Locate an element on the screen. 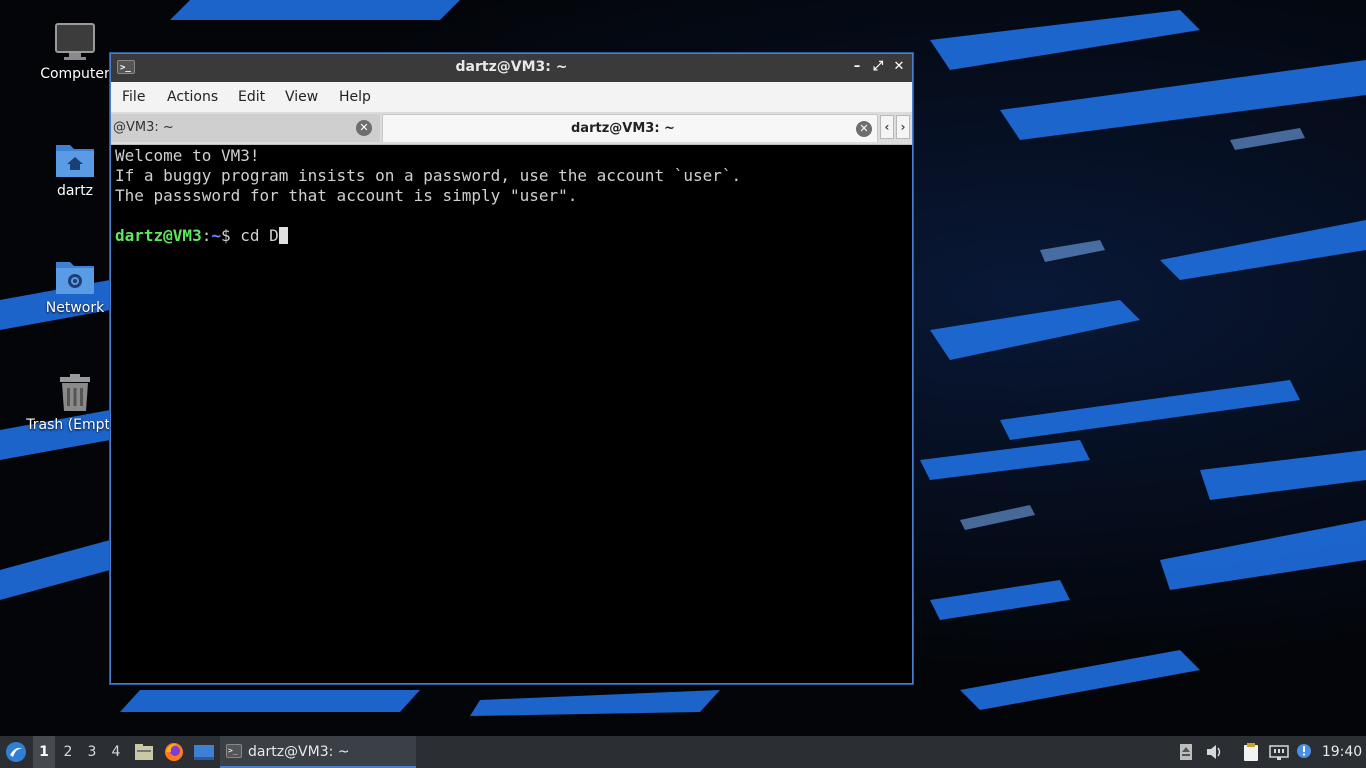 This screenshot has width=1366, height=768. show-desktop-launcher is located at coordinates (204, 752).